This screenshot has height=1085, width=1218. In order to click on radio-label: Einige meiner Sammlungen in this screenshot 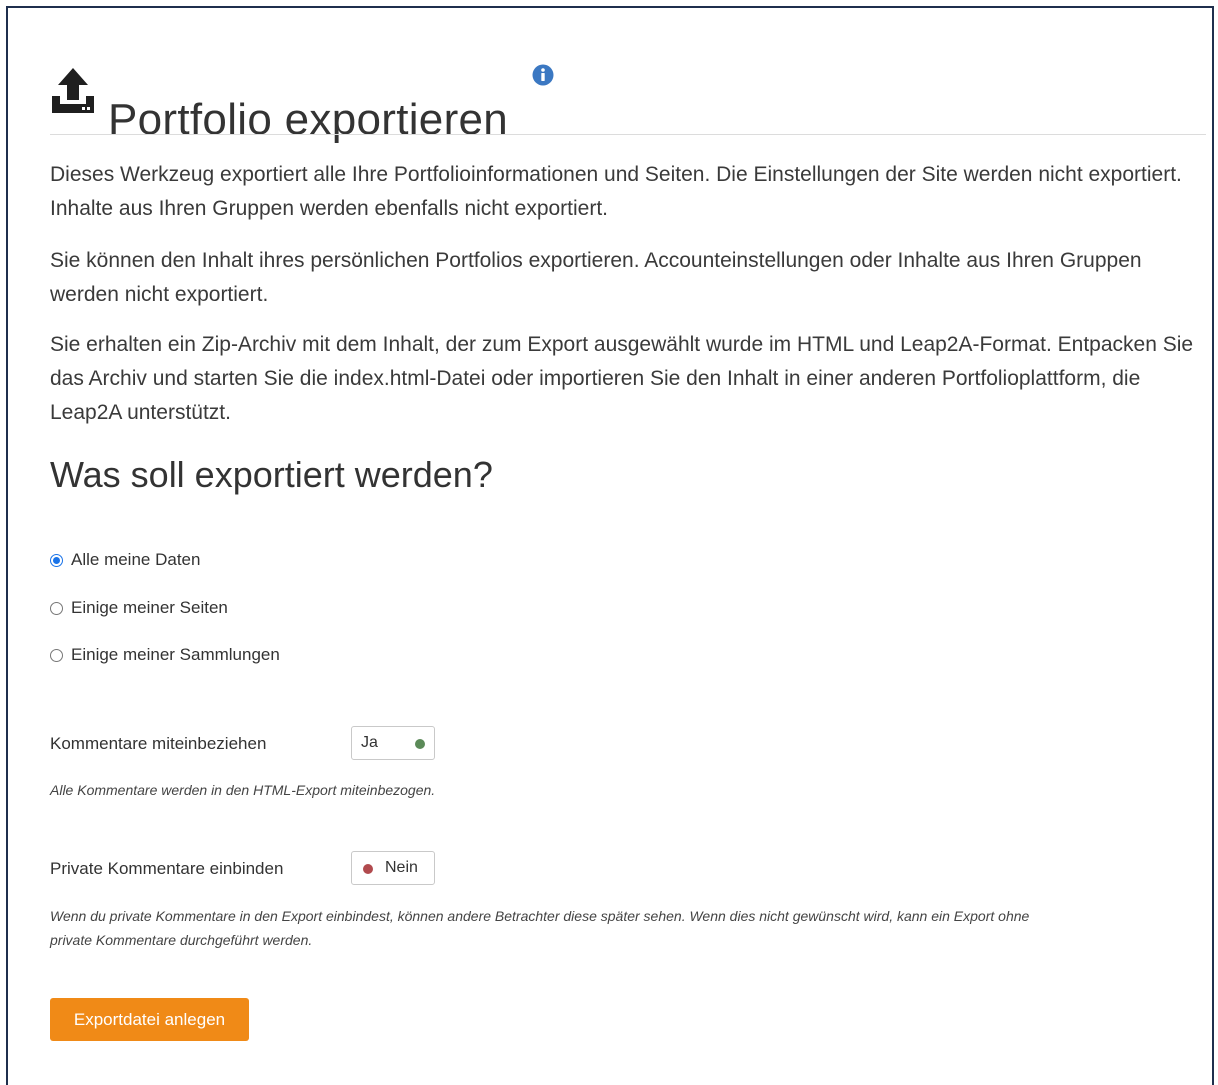, I will do `click(175, 654)`.